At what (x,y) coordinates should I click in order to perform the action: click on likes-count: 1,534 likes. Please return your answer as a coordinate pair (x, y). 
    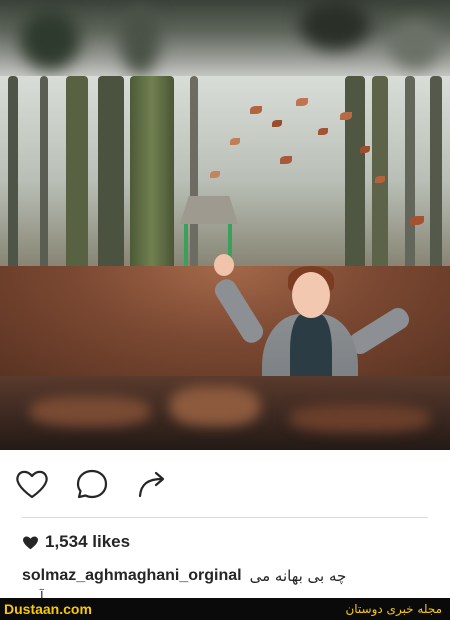
    Looking at the image, I should click on (88, 541).